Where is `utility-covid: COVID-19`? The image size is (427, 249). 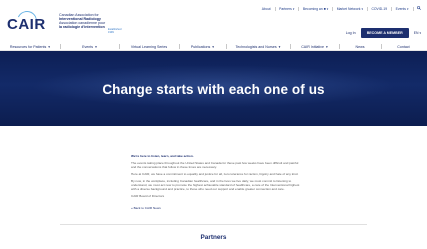
utility-covid: COVID-19 is located at coordinates (379, 9).